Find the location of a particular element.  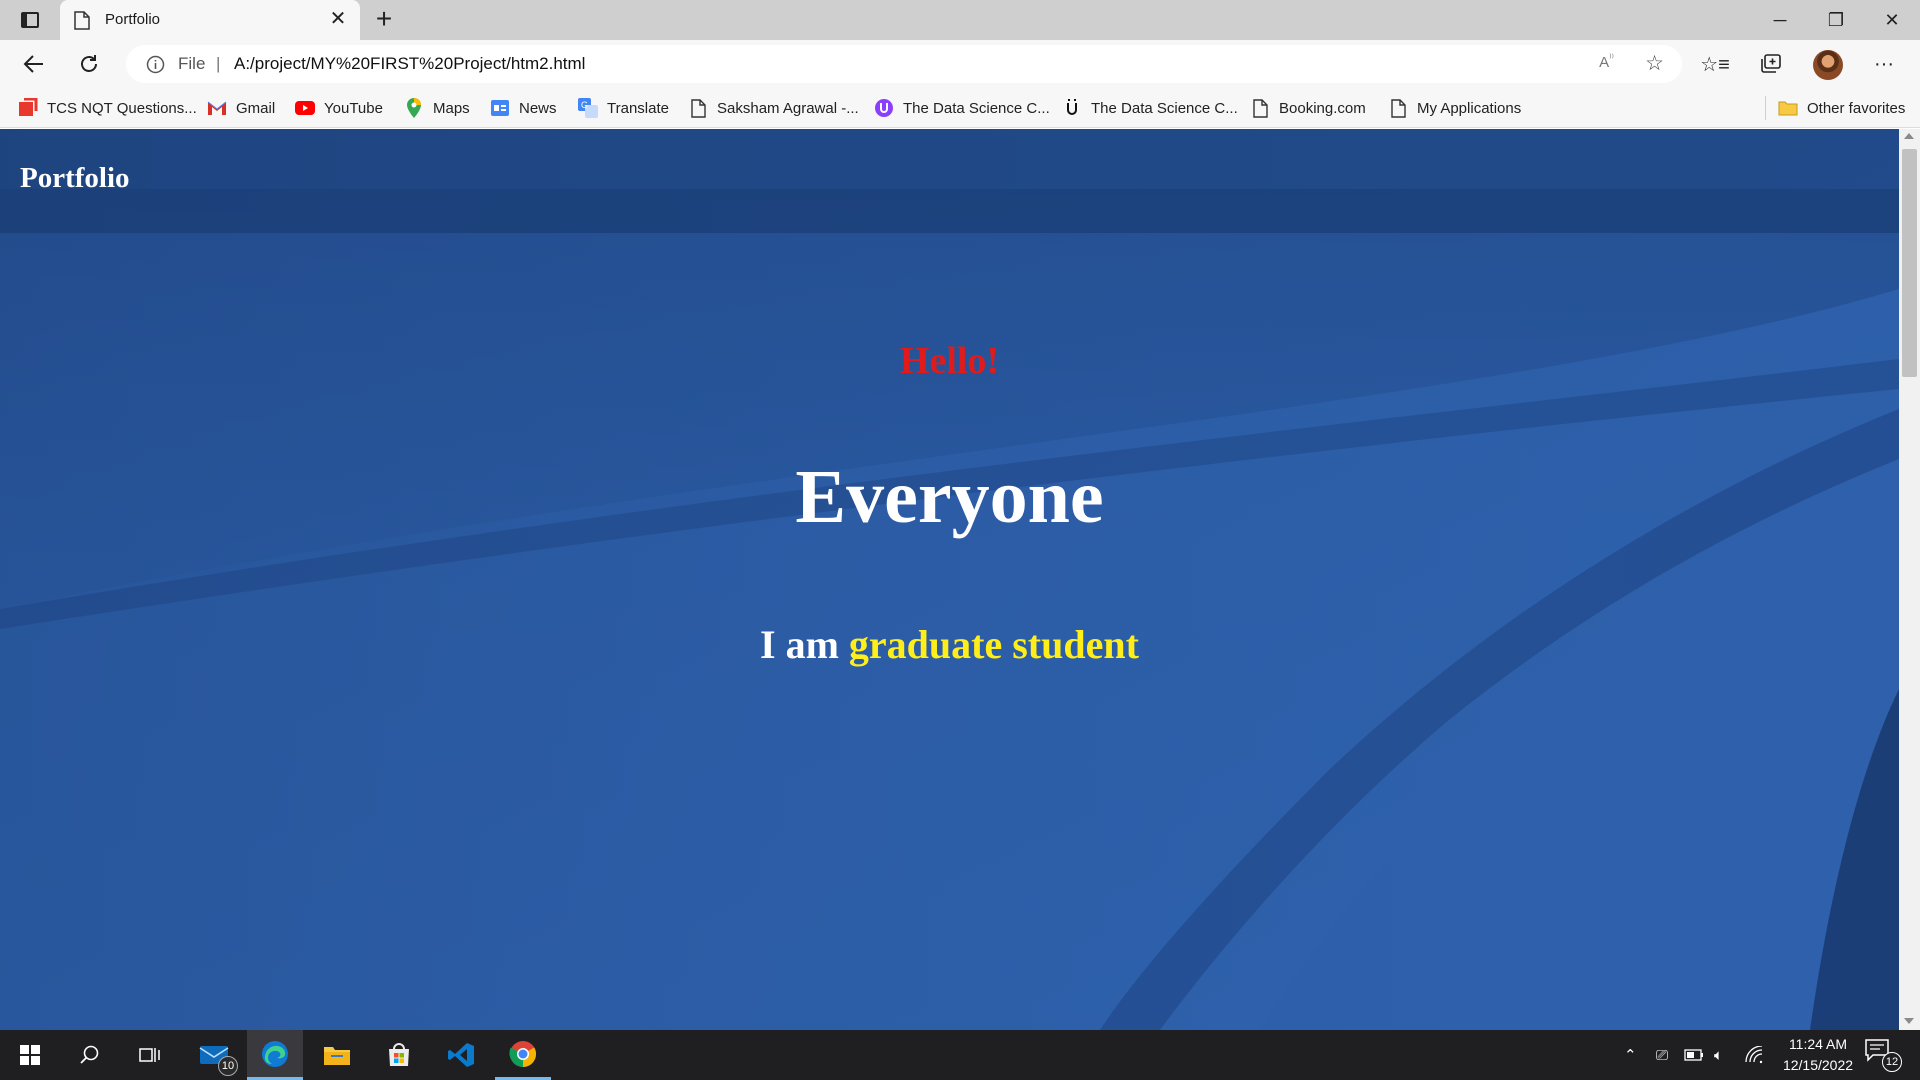

favorites-divider is located at coordinates (1765, 108).